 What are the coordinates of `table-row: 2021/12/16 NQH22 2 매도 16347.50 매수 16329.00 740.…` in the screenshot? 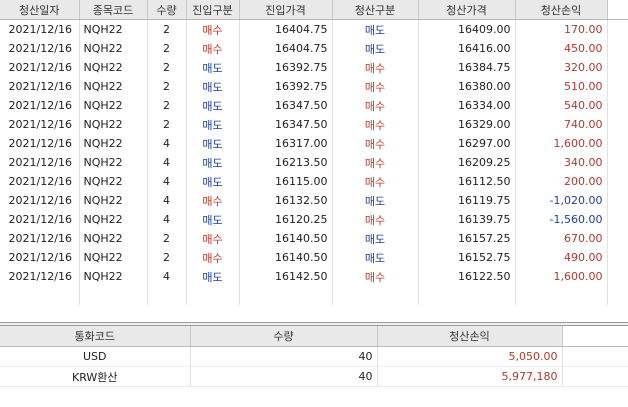 It's located at (314, 124).